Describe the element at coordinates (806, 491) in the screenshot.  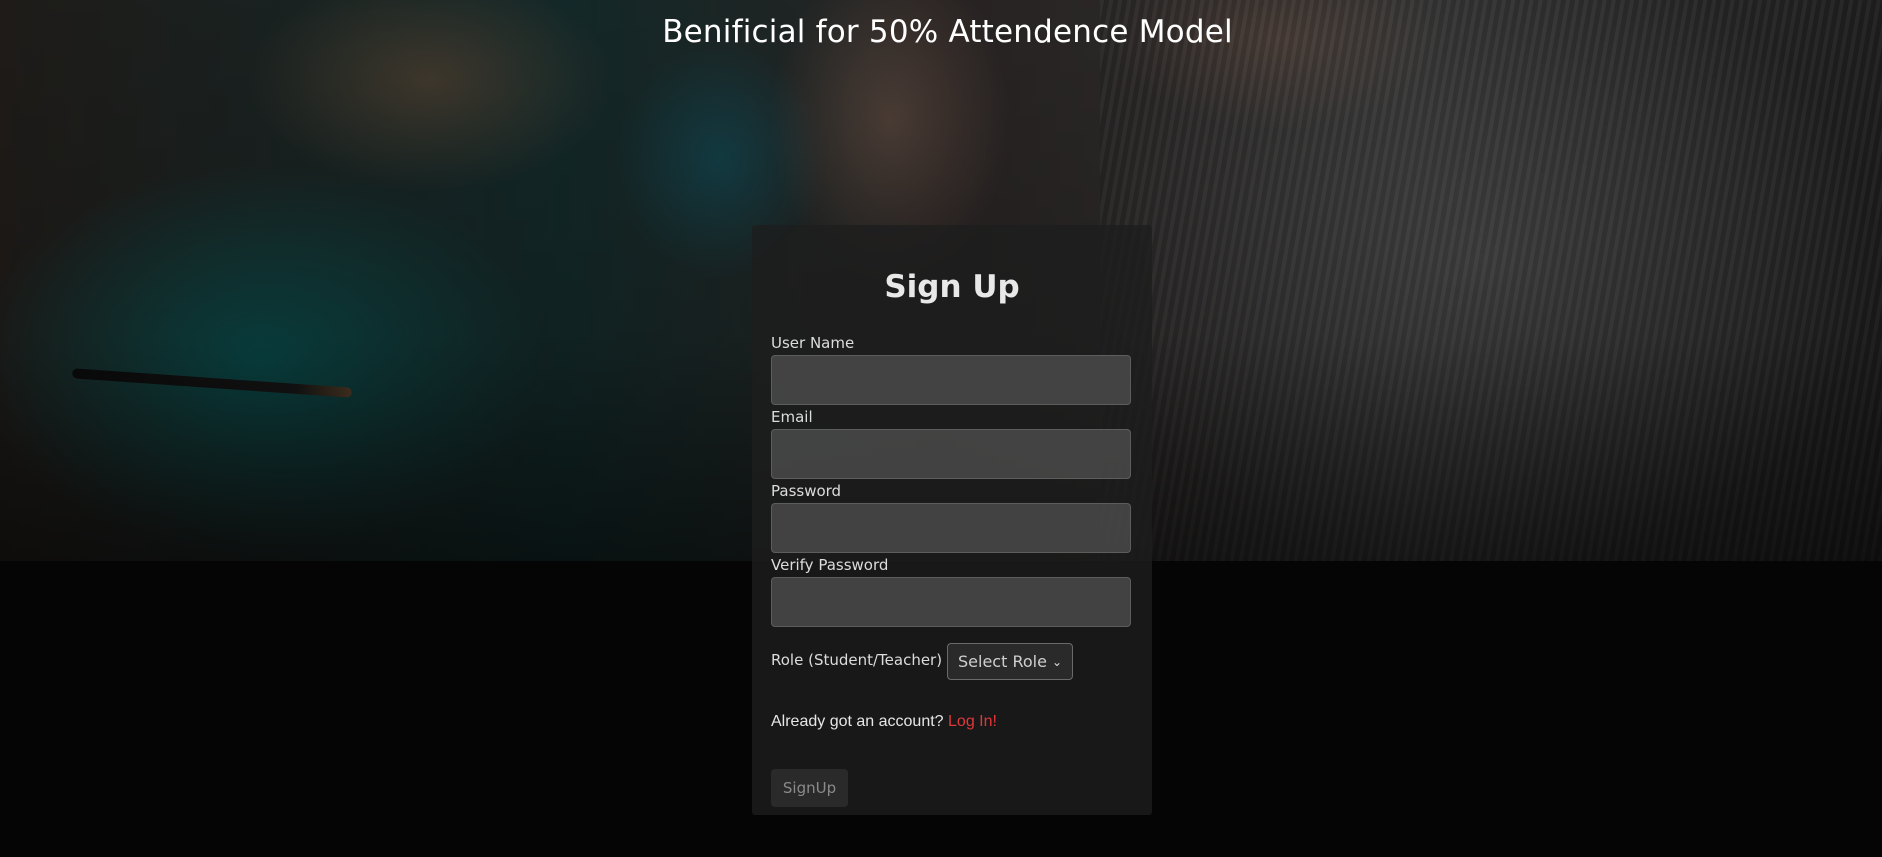
I see `password-label: Password` at that location.